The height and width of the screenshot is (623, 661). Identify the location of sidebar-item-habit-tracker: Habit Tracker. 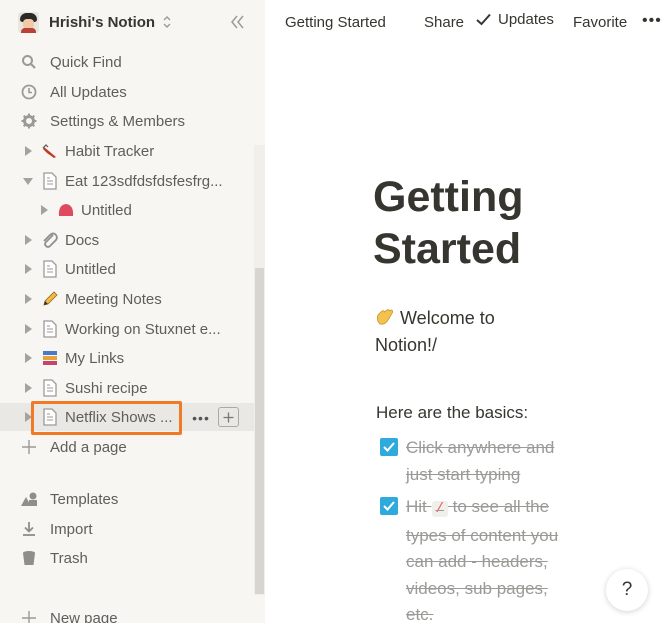
(127, 151).